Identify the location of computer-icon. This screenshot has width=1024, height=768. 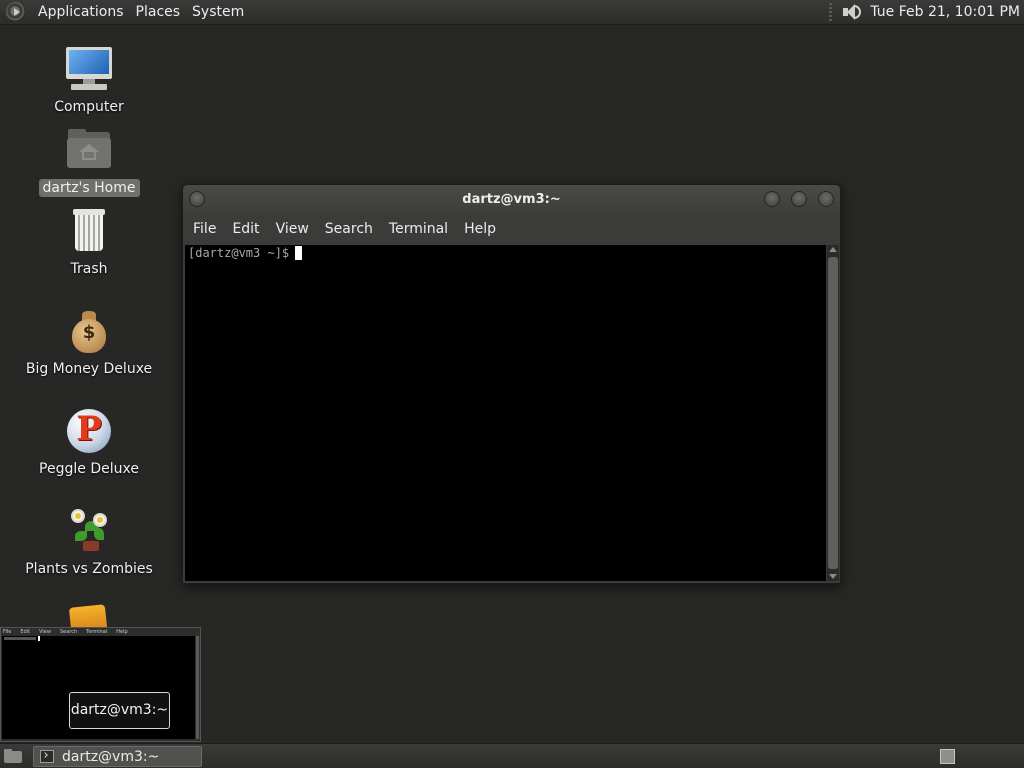
(89, 69).